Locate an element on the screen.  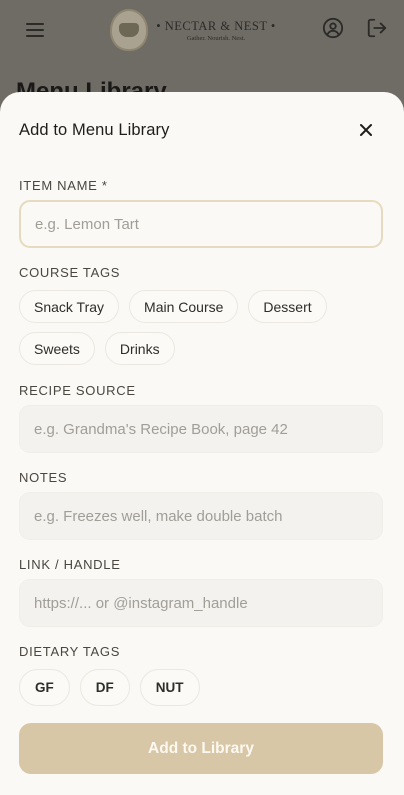
course-tag-chip: Dessert is located at coordinates (287, 306).